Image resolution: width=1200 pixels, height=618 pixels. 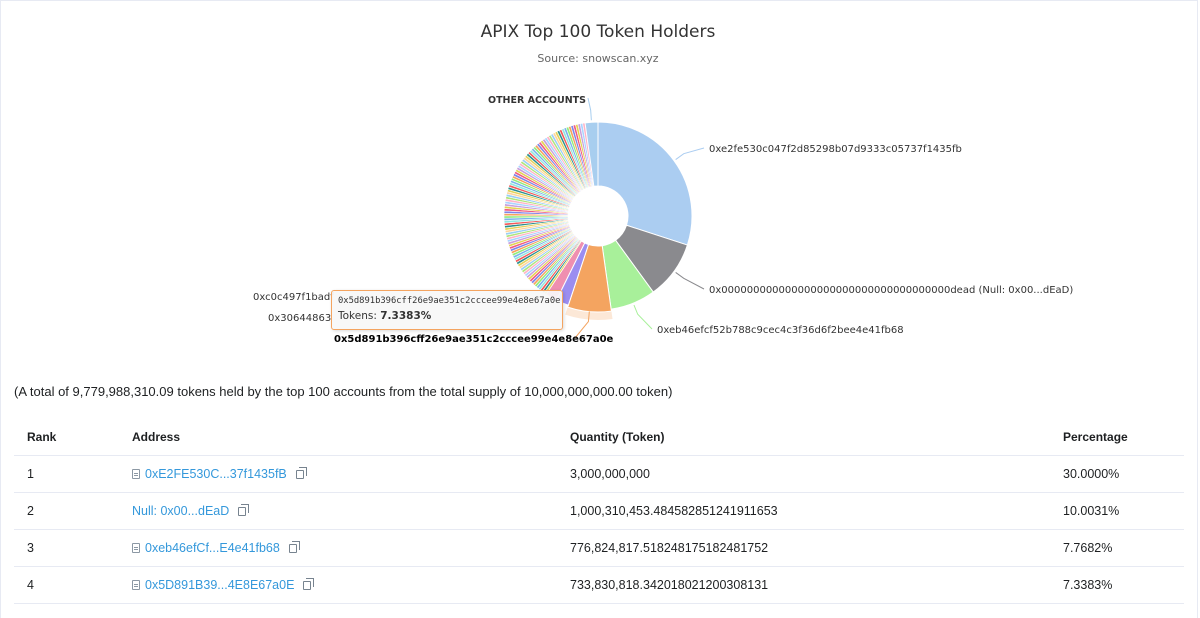 What do you see at coordinates (66, 474) in the screenshot?
I see `rank-cell: 1` at bounding box center [66, 474].